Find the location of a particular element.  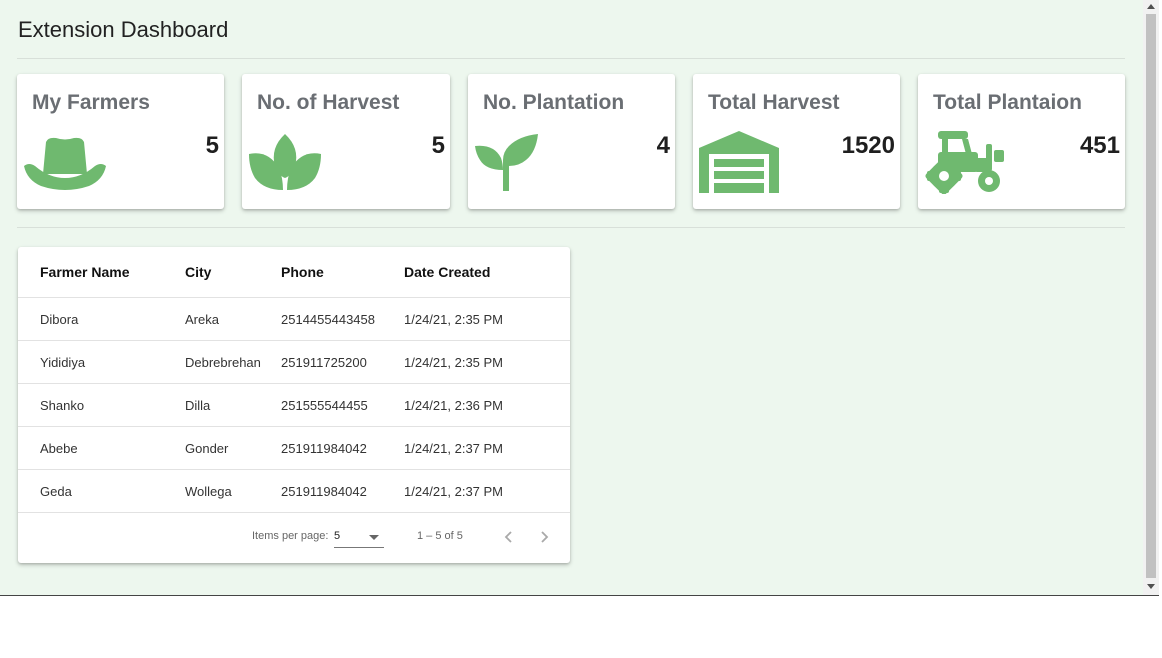

cell-phone: 251911725200 is located at coordinates (324, 362).